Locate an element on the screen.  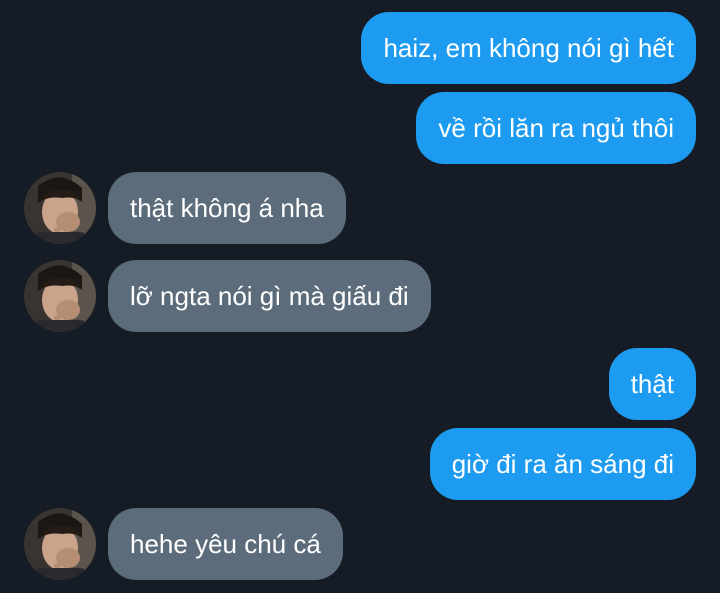
received-message-bubble: hehe yêu chú cá is located at coordinates (225, 544).